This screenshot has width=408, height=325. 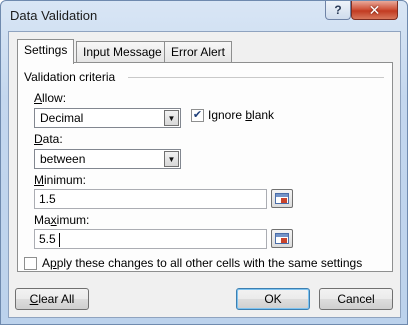 I want to click on maximum-range-selector-button, so click(x=282, y=238).